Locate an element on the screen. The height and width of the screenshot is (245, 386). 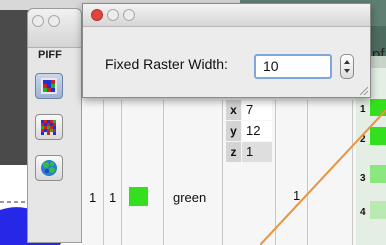
row-cell-2: 1 is located at coordinates (113, 197).